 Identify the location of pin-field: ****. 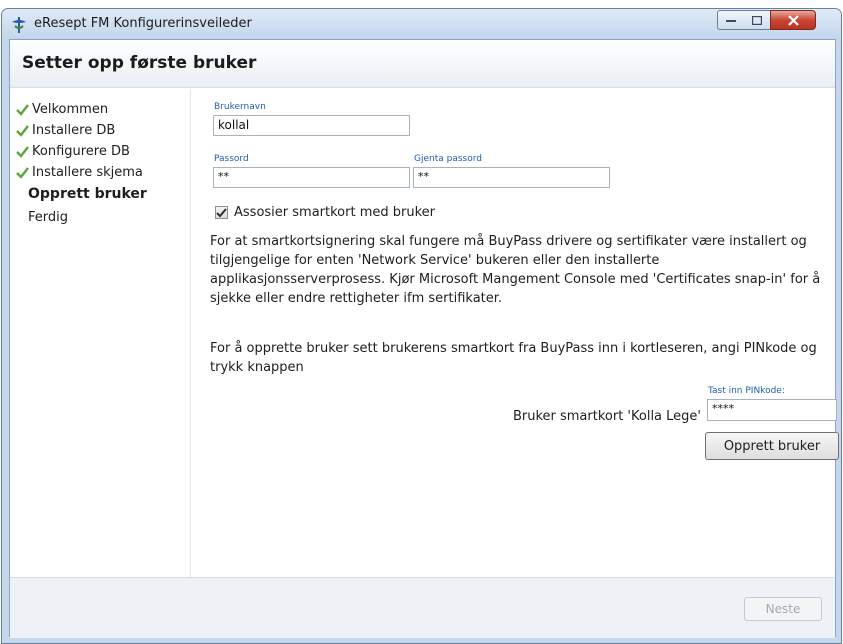
(772, 410).